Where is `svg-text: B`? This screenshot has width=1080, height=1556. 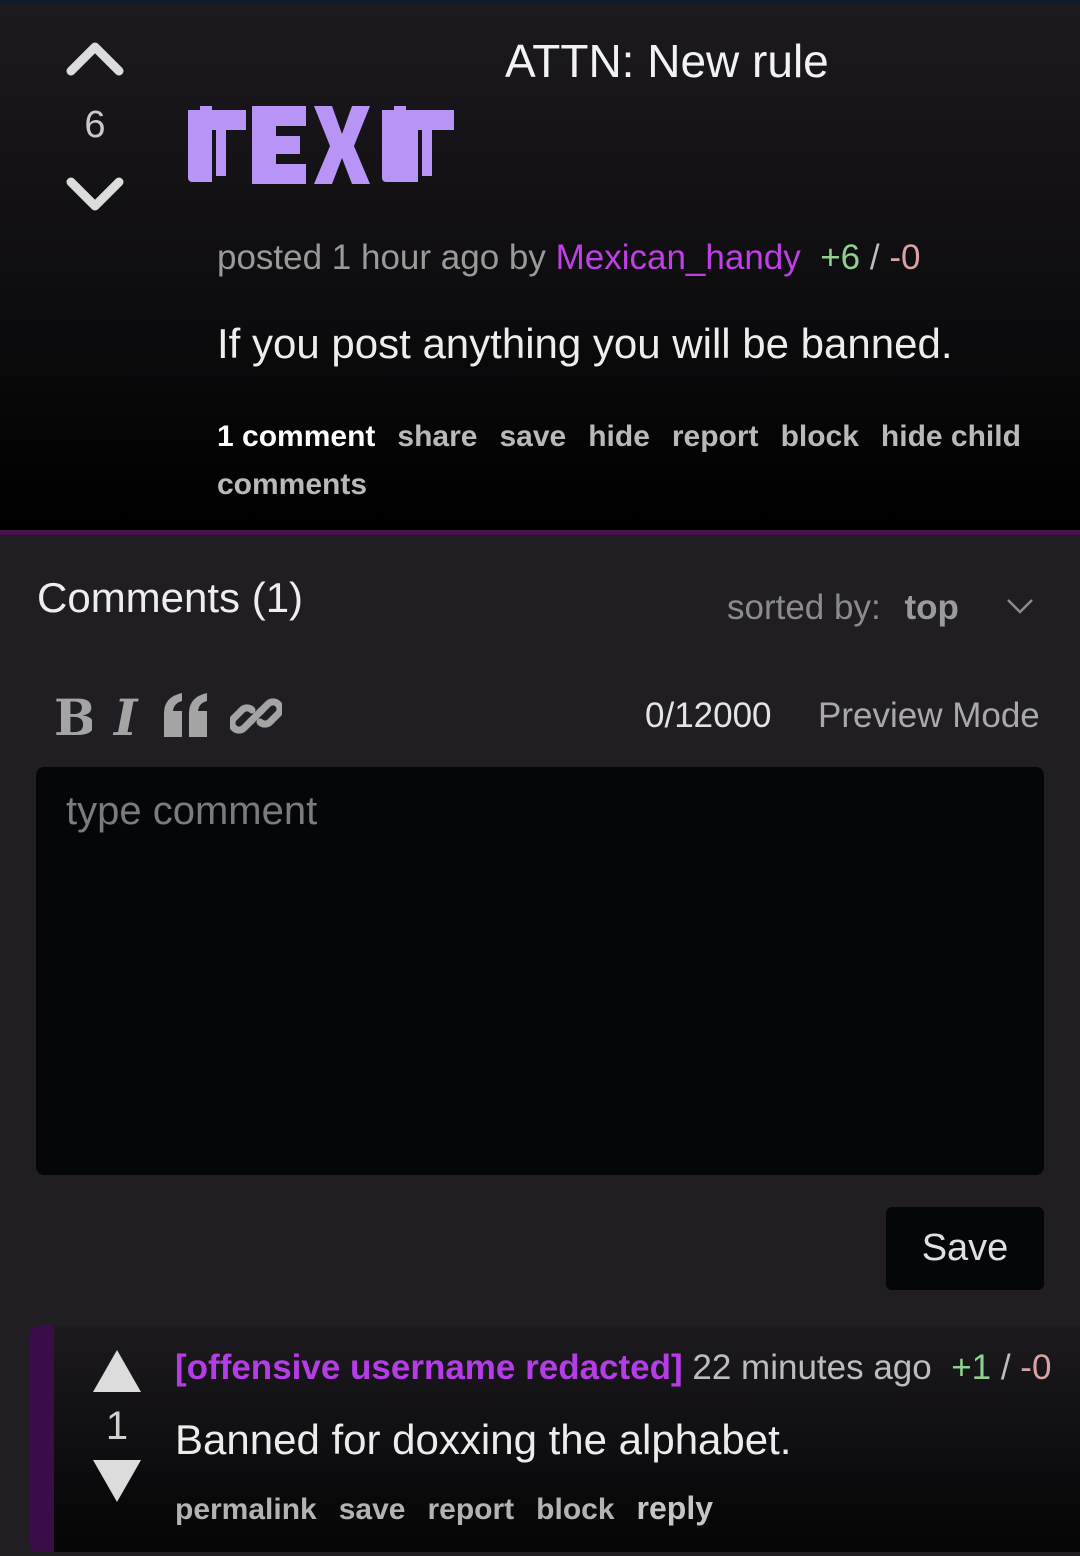 svg-text: B is located at coordinates (73, 716).